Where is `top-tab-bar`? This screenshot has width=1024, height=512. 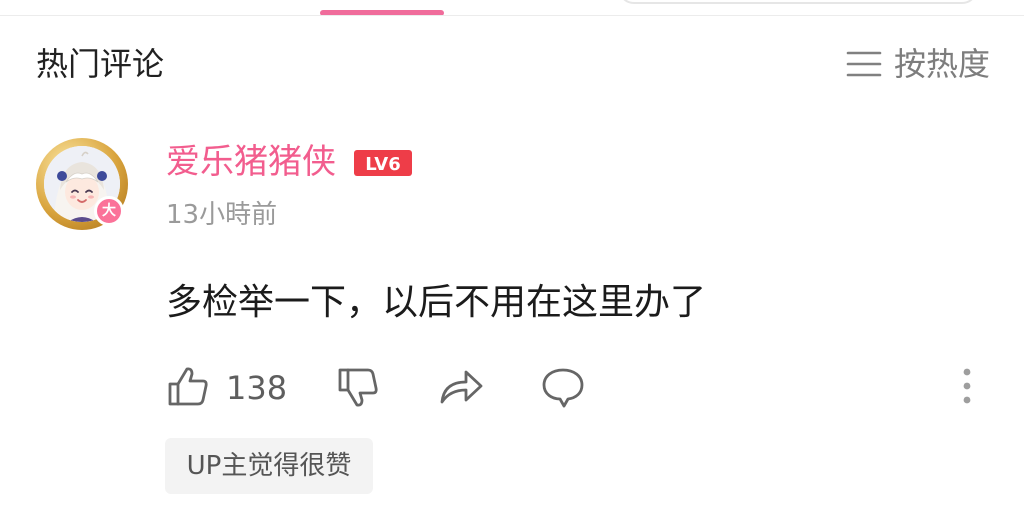
top-tab-bar is located at coordinates (512, 8).